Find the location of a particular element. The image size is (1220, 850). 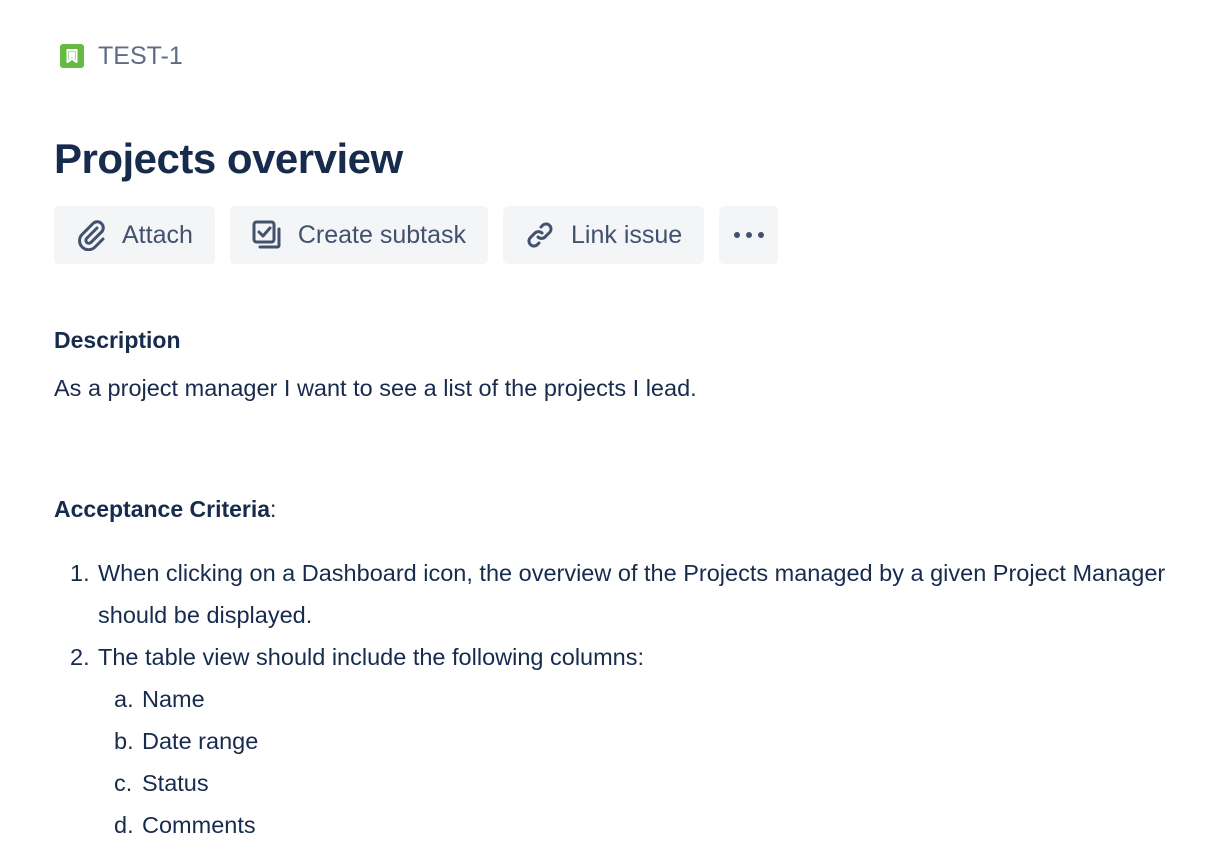

issue-breadcrumb: TEST-1 is located at coordinates (121, 56).